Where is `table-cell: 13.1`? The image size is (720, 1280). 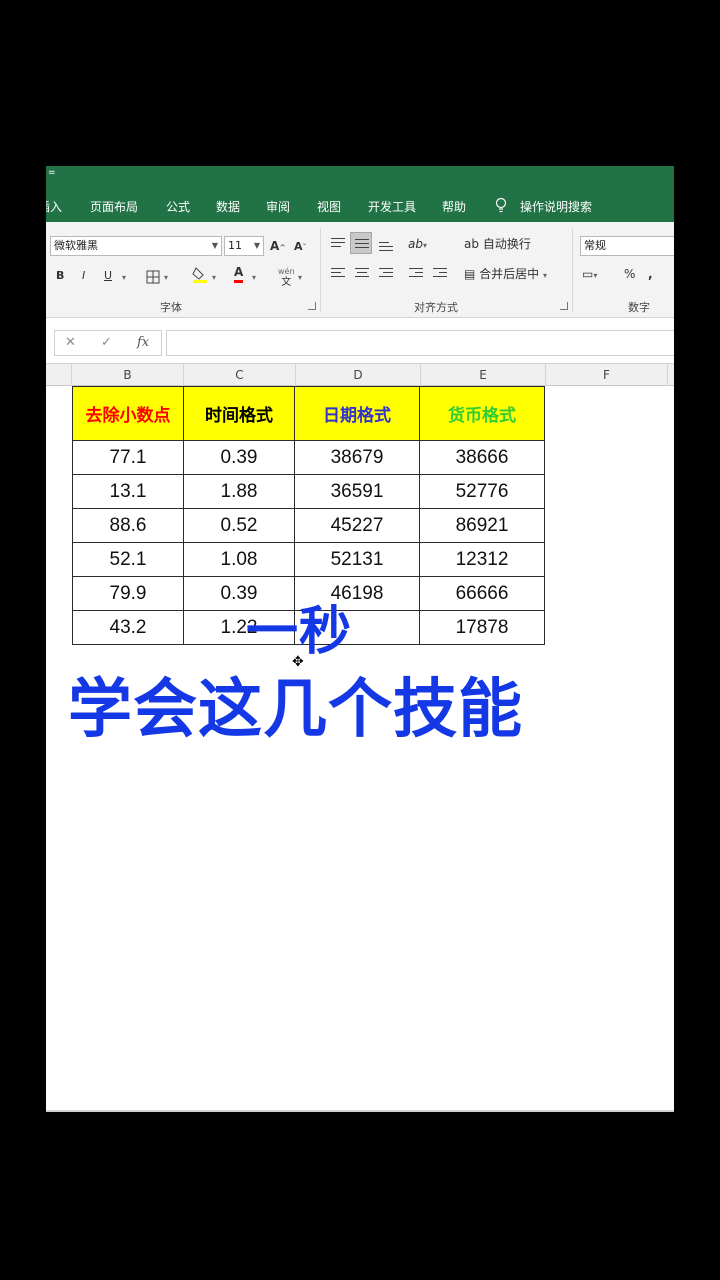 table-cell: 13.1 is located at coordinates (128, 491).